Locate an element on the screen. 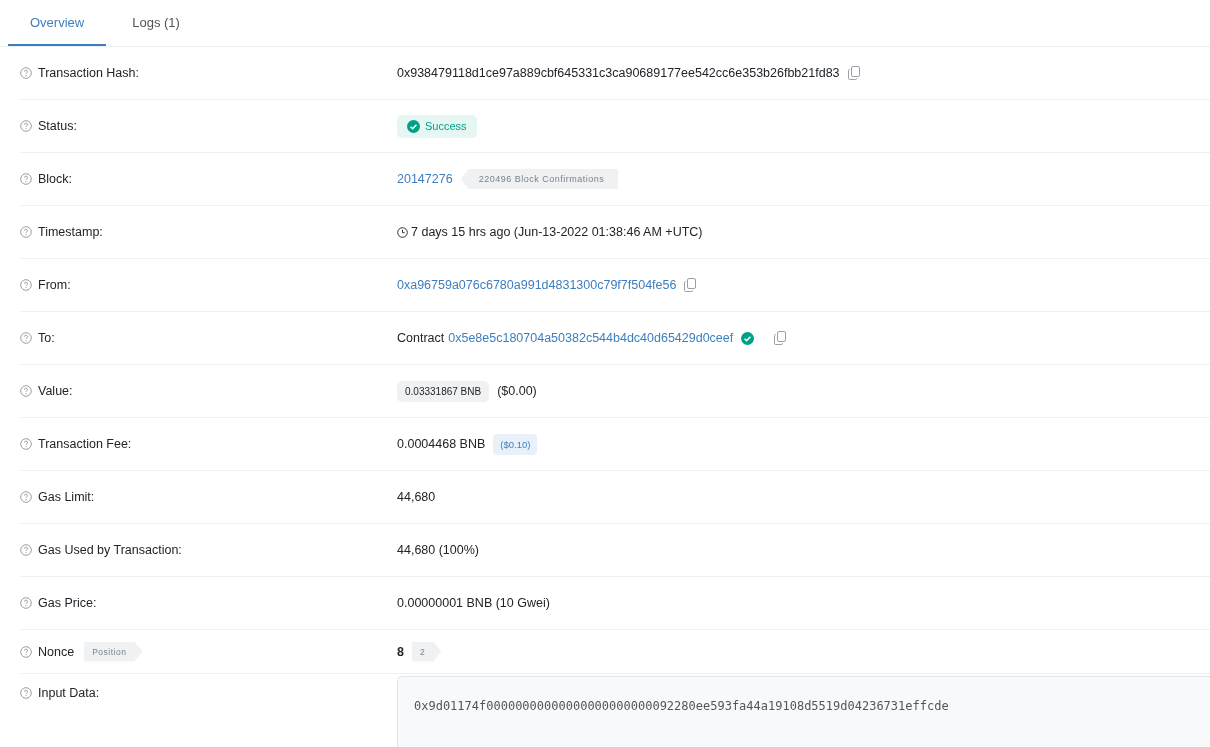 The height and width of the screenshot is (747, 1210). fee-amount: 0.0004468 BNB is located at coordinates (441, 444).